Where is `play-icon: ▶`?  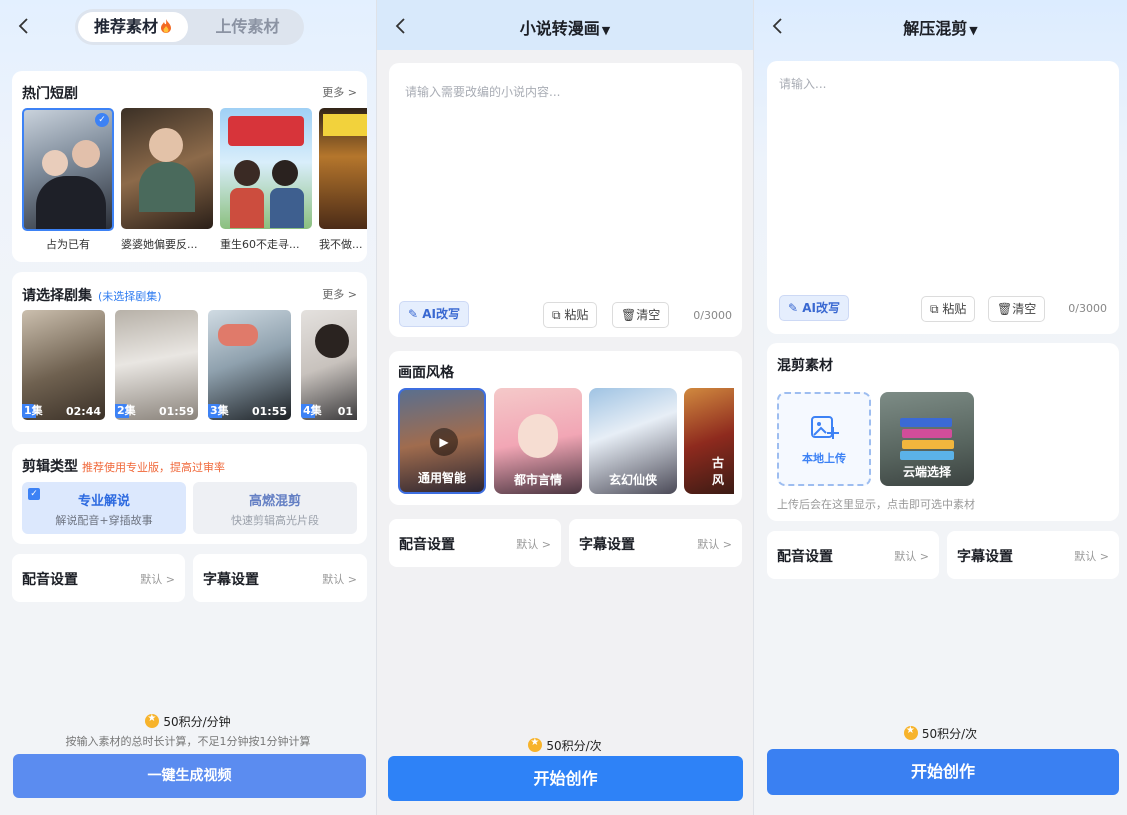
play-icon: ▶ is located at coordinates (444, 442).